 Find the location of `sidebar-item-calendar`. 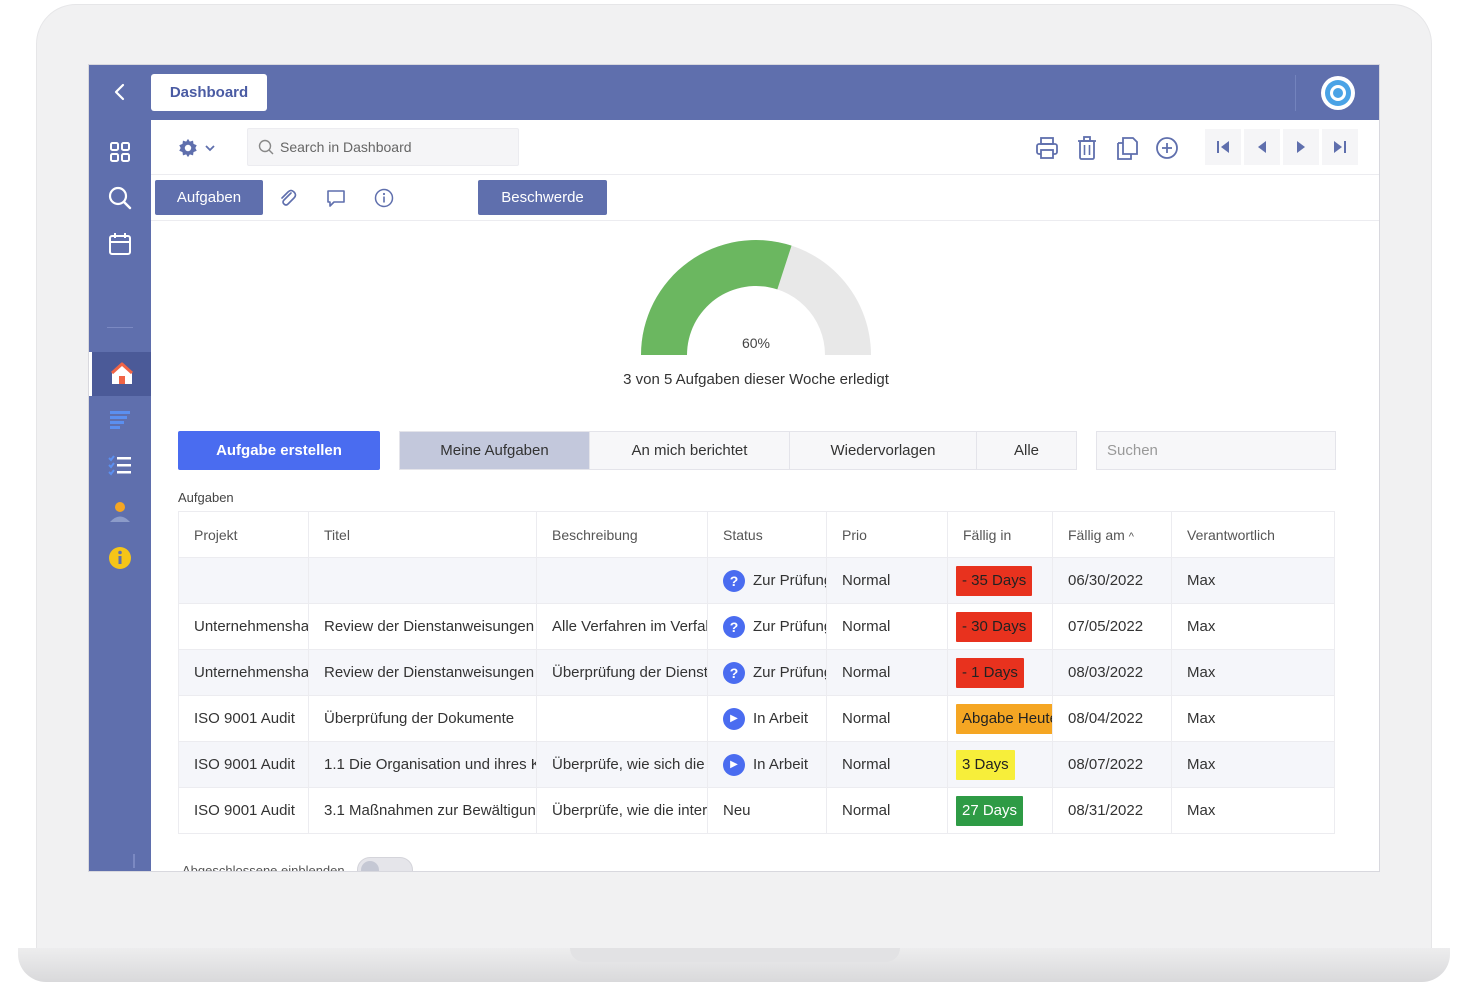

sidebar-item-calendar is located at coordinates (120, 244).